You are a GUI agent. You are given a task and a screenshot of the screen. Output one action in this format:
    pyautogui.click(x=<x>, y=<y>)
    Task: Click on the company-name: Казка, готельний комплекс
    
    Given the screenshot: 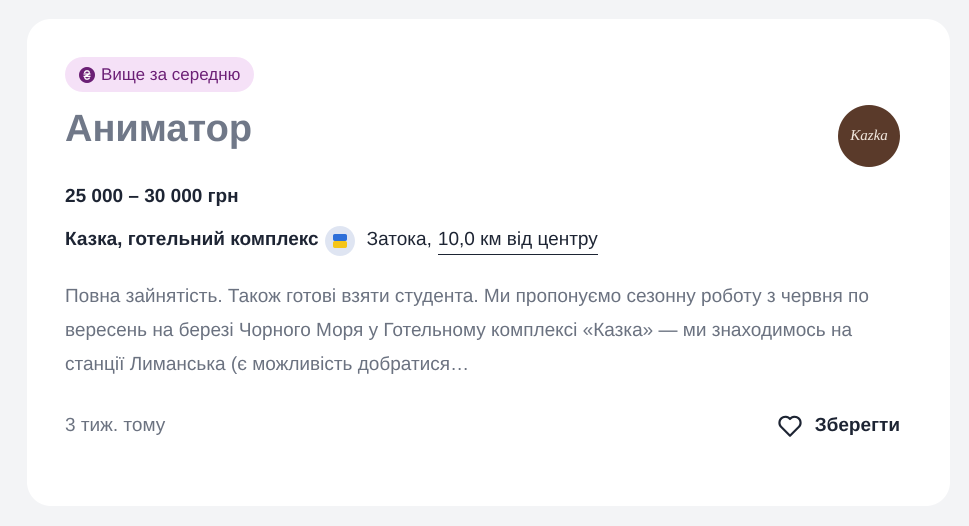 What is the action you would take?
    pyautogui.click(x=192, y=240)
    